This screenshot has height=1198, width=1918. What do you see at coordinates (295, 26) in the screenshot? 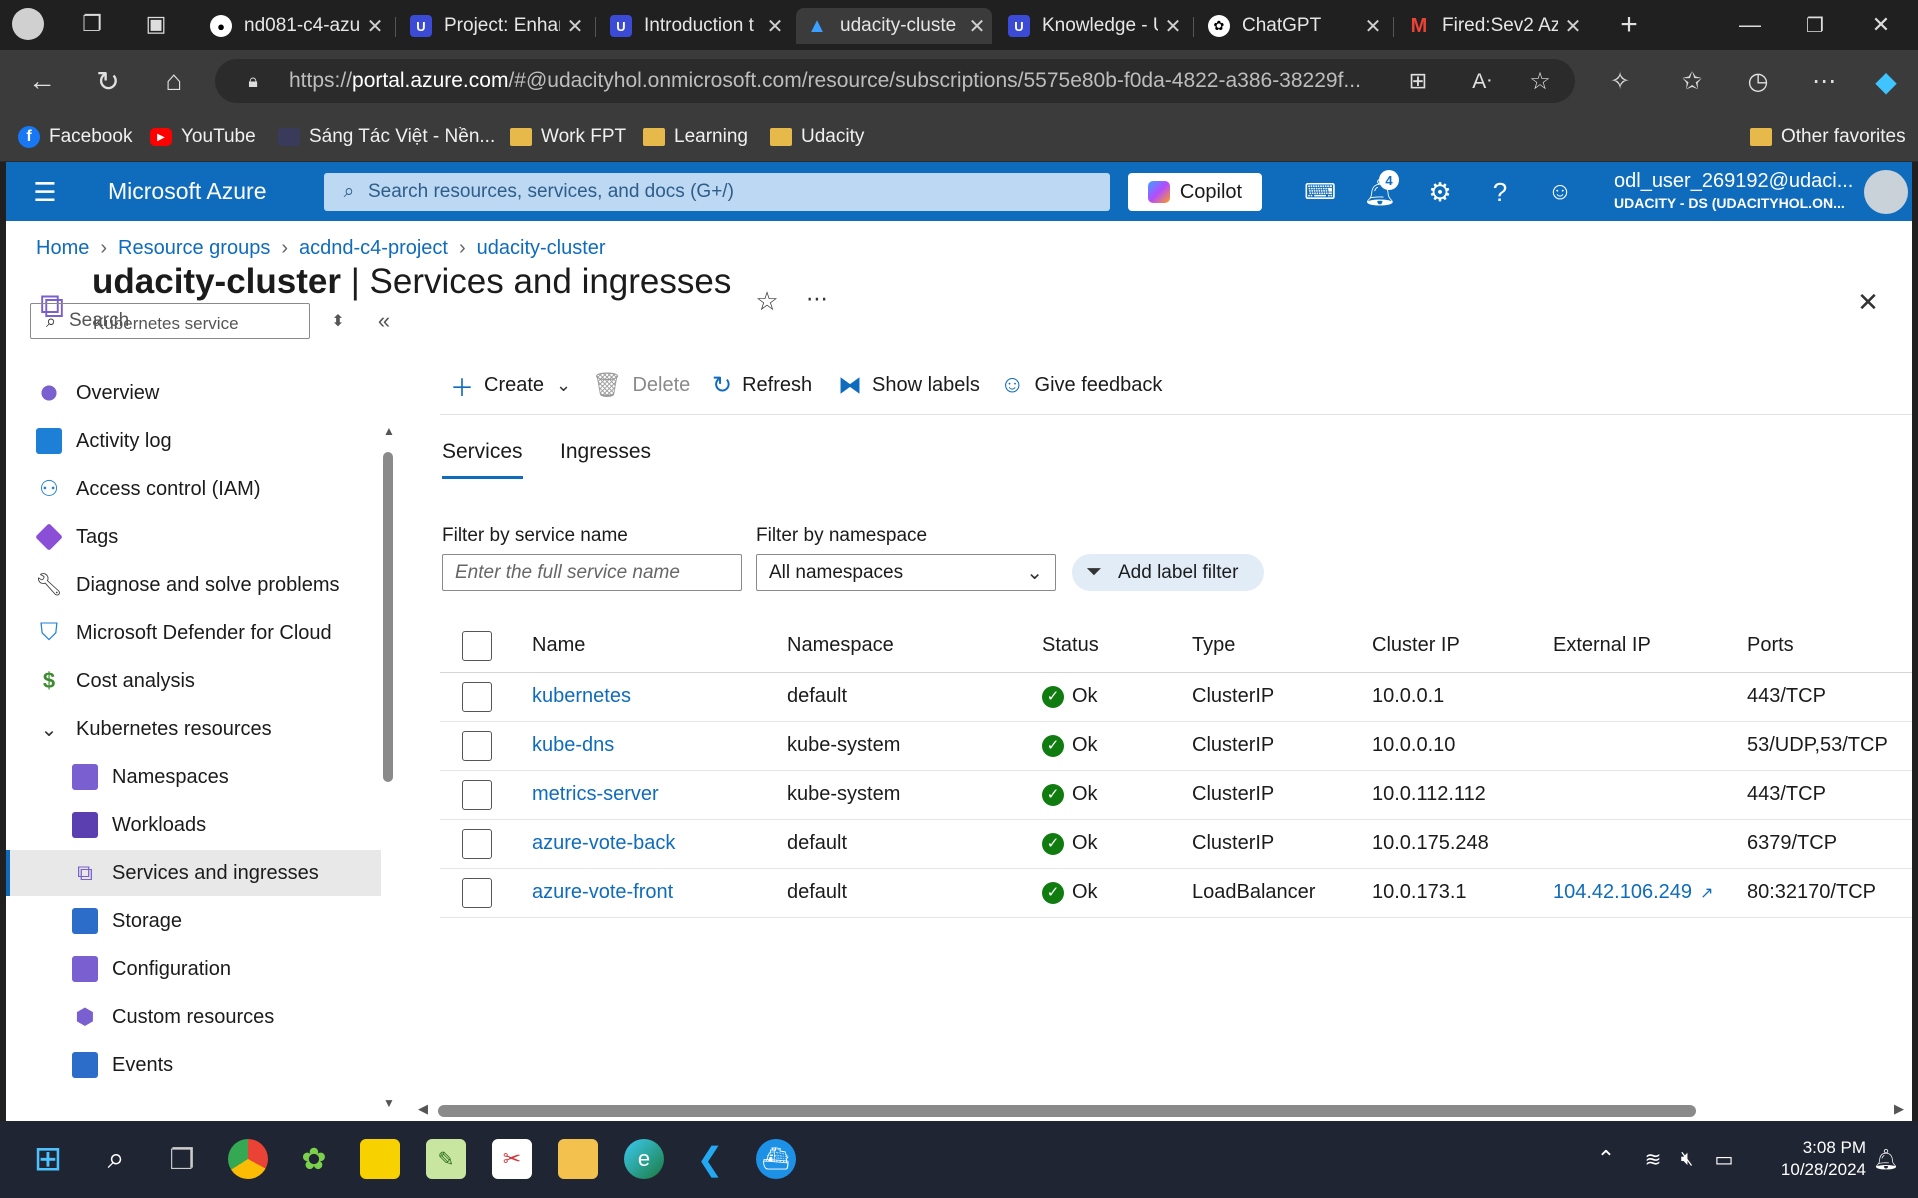
I see `browser-tab: ● nd081-c4-azu ✕` at bounding box center [295, 26].